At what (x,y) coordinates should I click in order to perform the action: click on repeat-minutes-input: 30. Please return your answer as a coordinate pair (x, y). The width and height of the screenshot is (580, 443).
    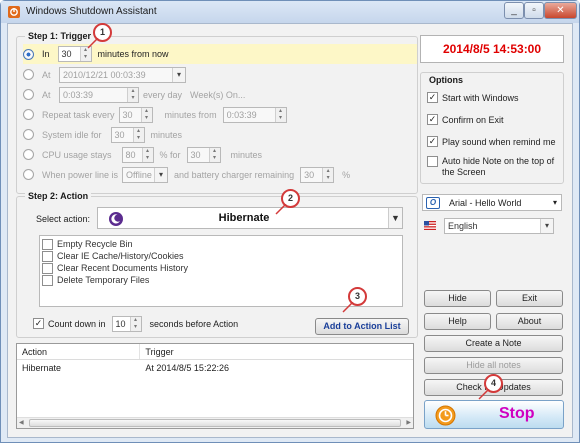
    Looking at the image, I should click on (135, 114).